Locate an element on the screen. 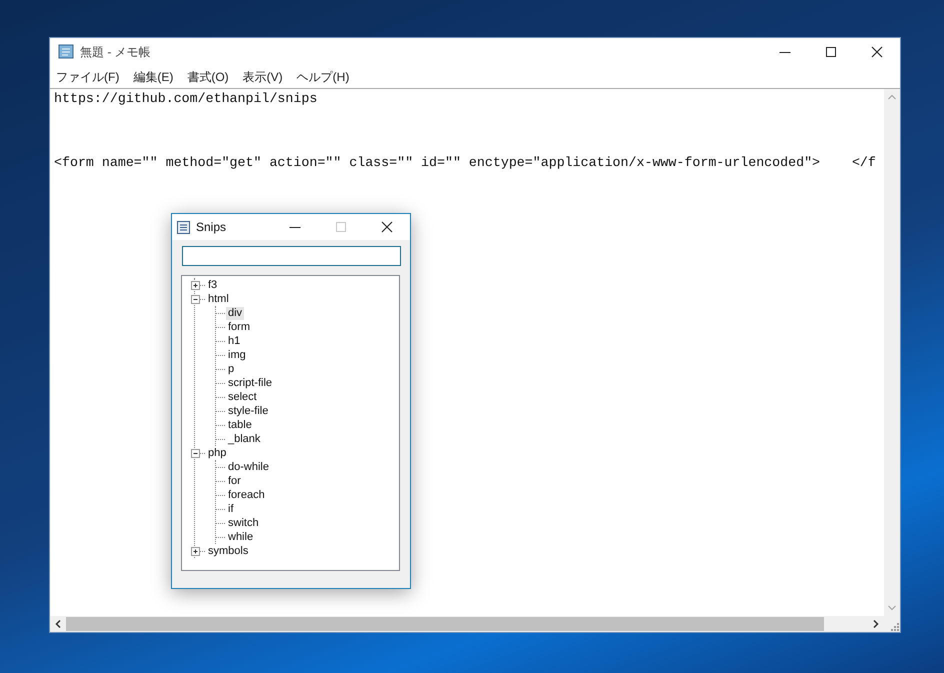 Image resolution: width=944 pixels, height=673 pixels. tree-item: f3 is located at coordinates (213, 285).